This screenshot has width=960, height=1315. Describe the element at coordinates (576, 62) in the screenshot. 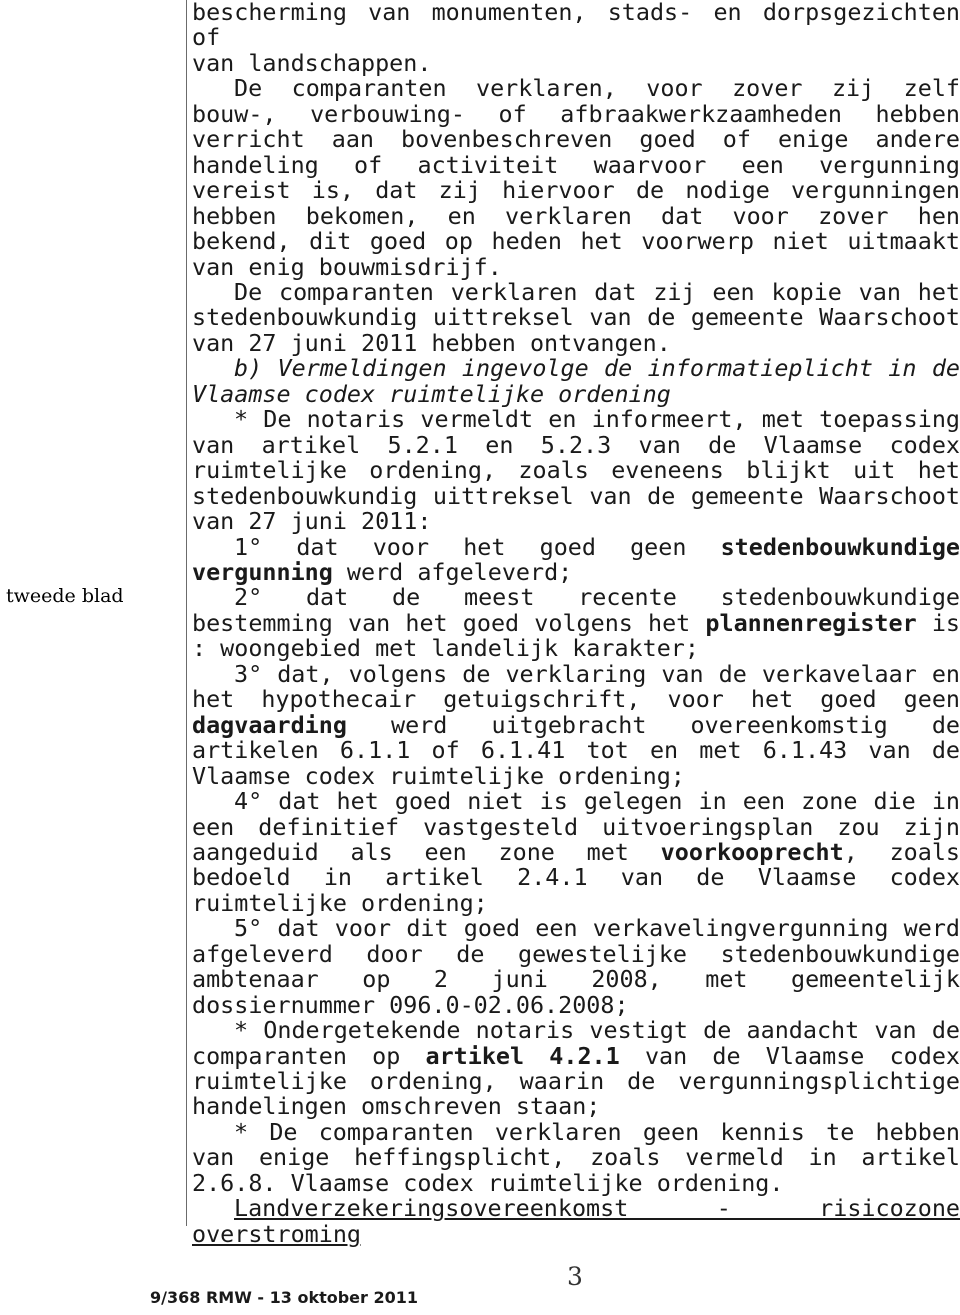

I see `paragraph-continuation-line-2: van landschappen.` at that location.